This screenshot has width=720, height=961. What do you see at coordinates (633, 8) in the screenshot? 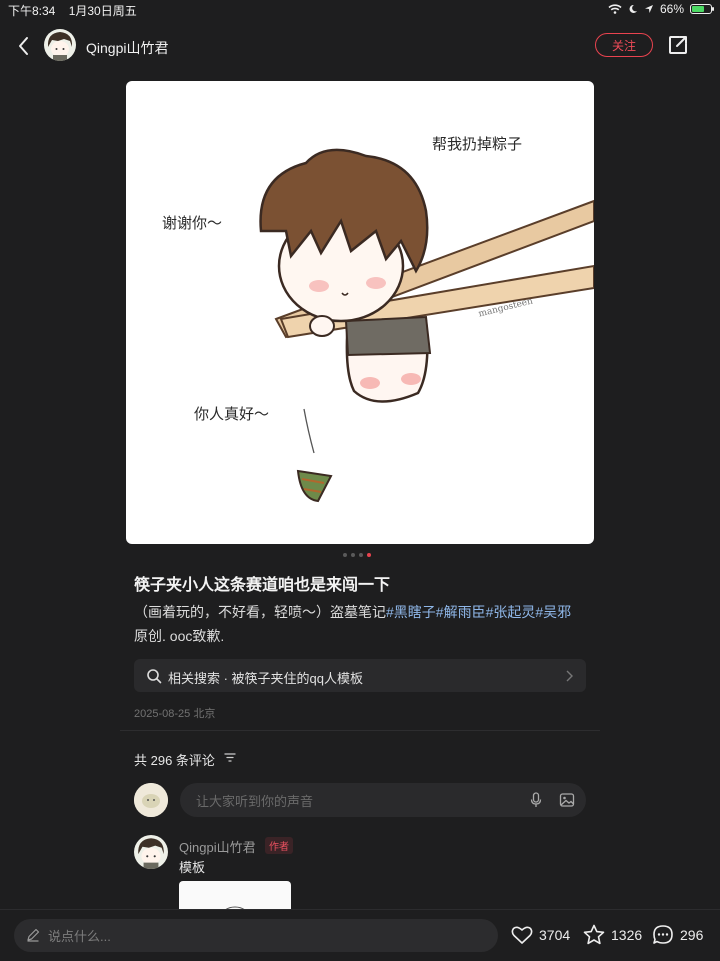
I see `moon-icon` at bounding box center [633, 8].